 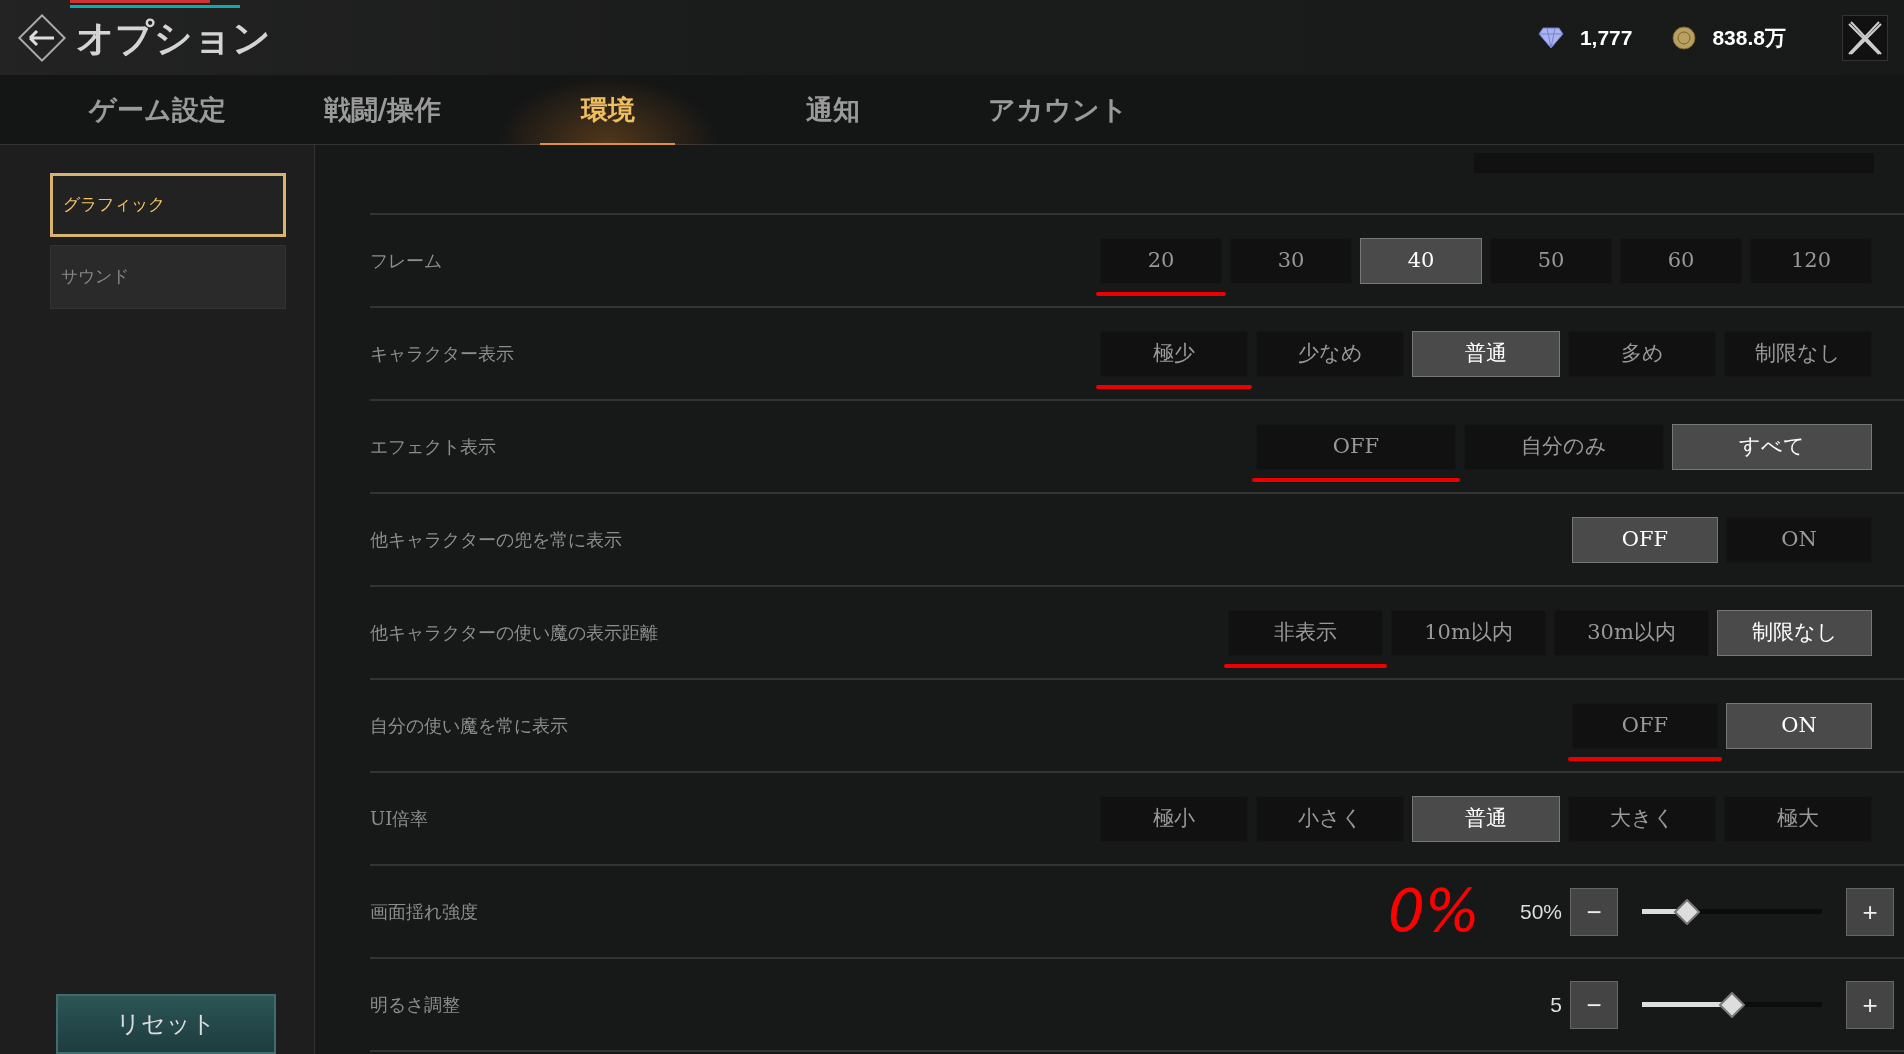 I want to click on reset-button: リセット, so click(x=166, y=1024).